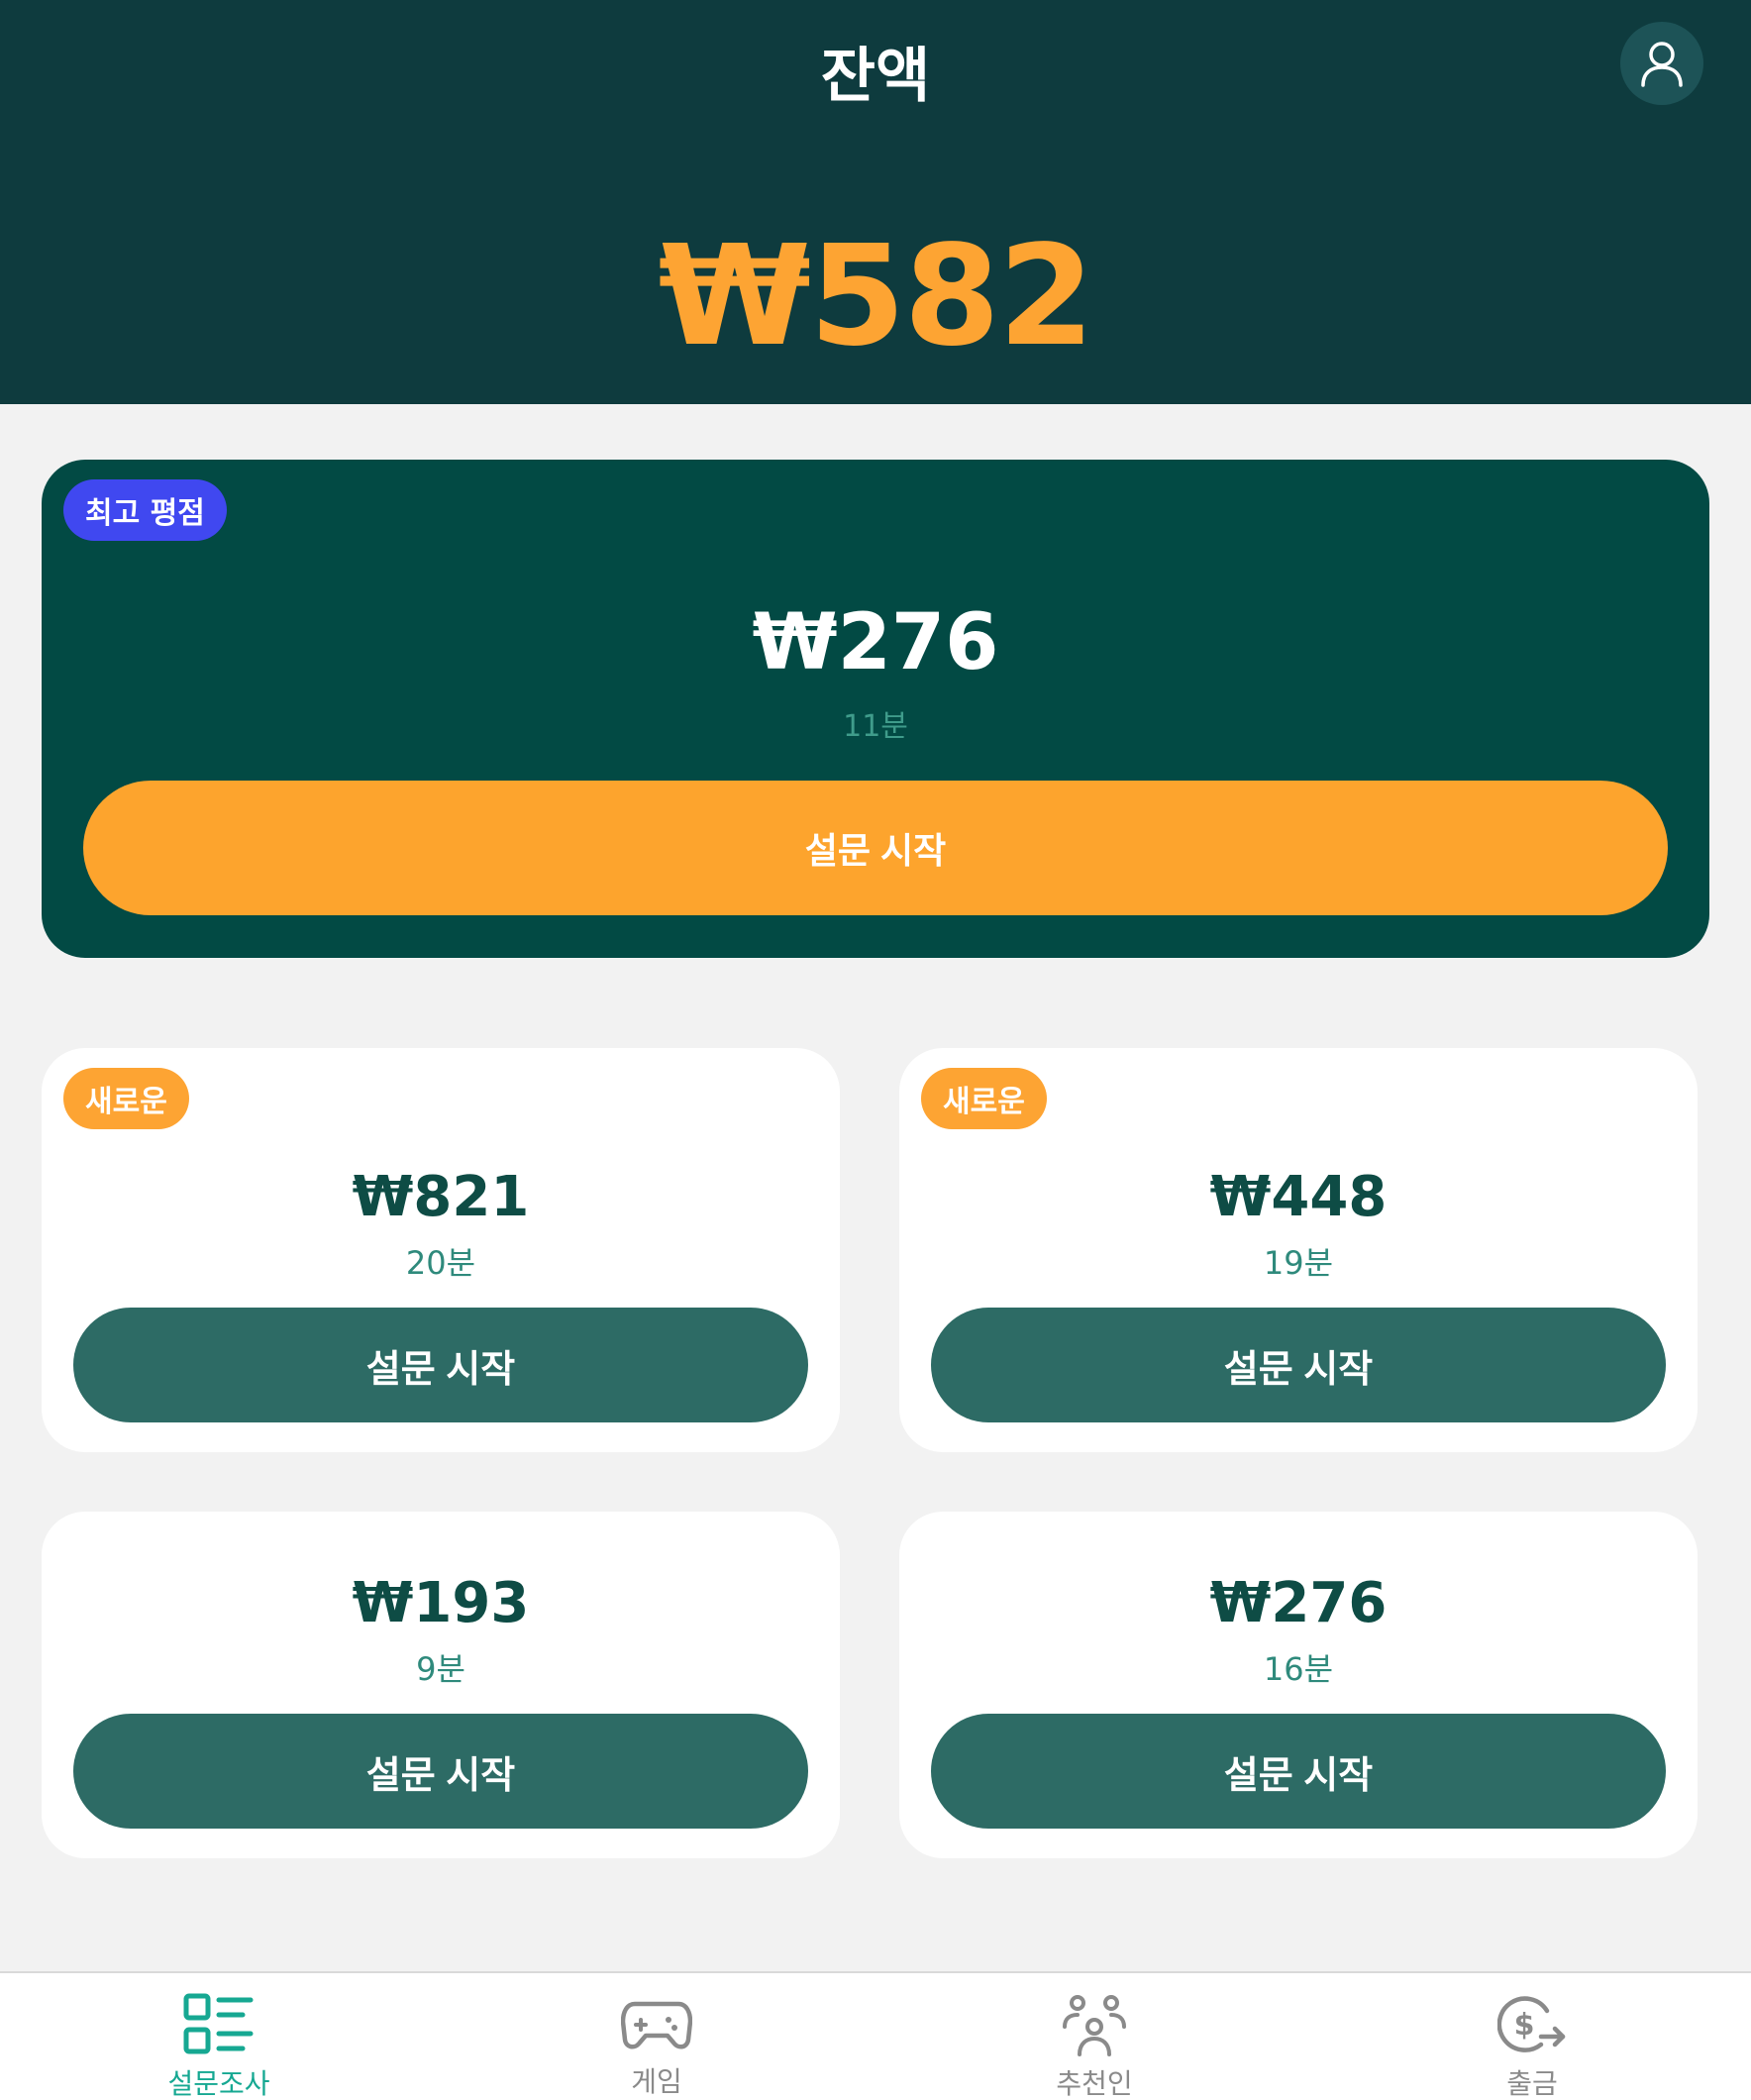 This screenshot has width=1751, height=2100. I want to click on survey-reward: ₩821, so click(441, 1197).